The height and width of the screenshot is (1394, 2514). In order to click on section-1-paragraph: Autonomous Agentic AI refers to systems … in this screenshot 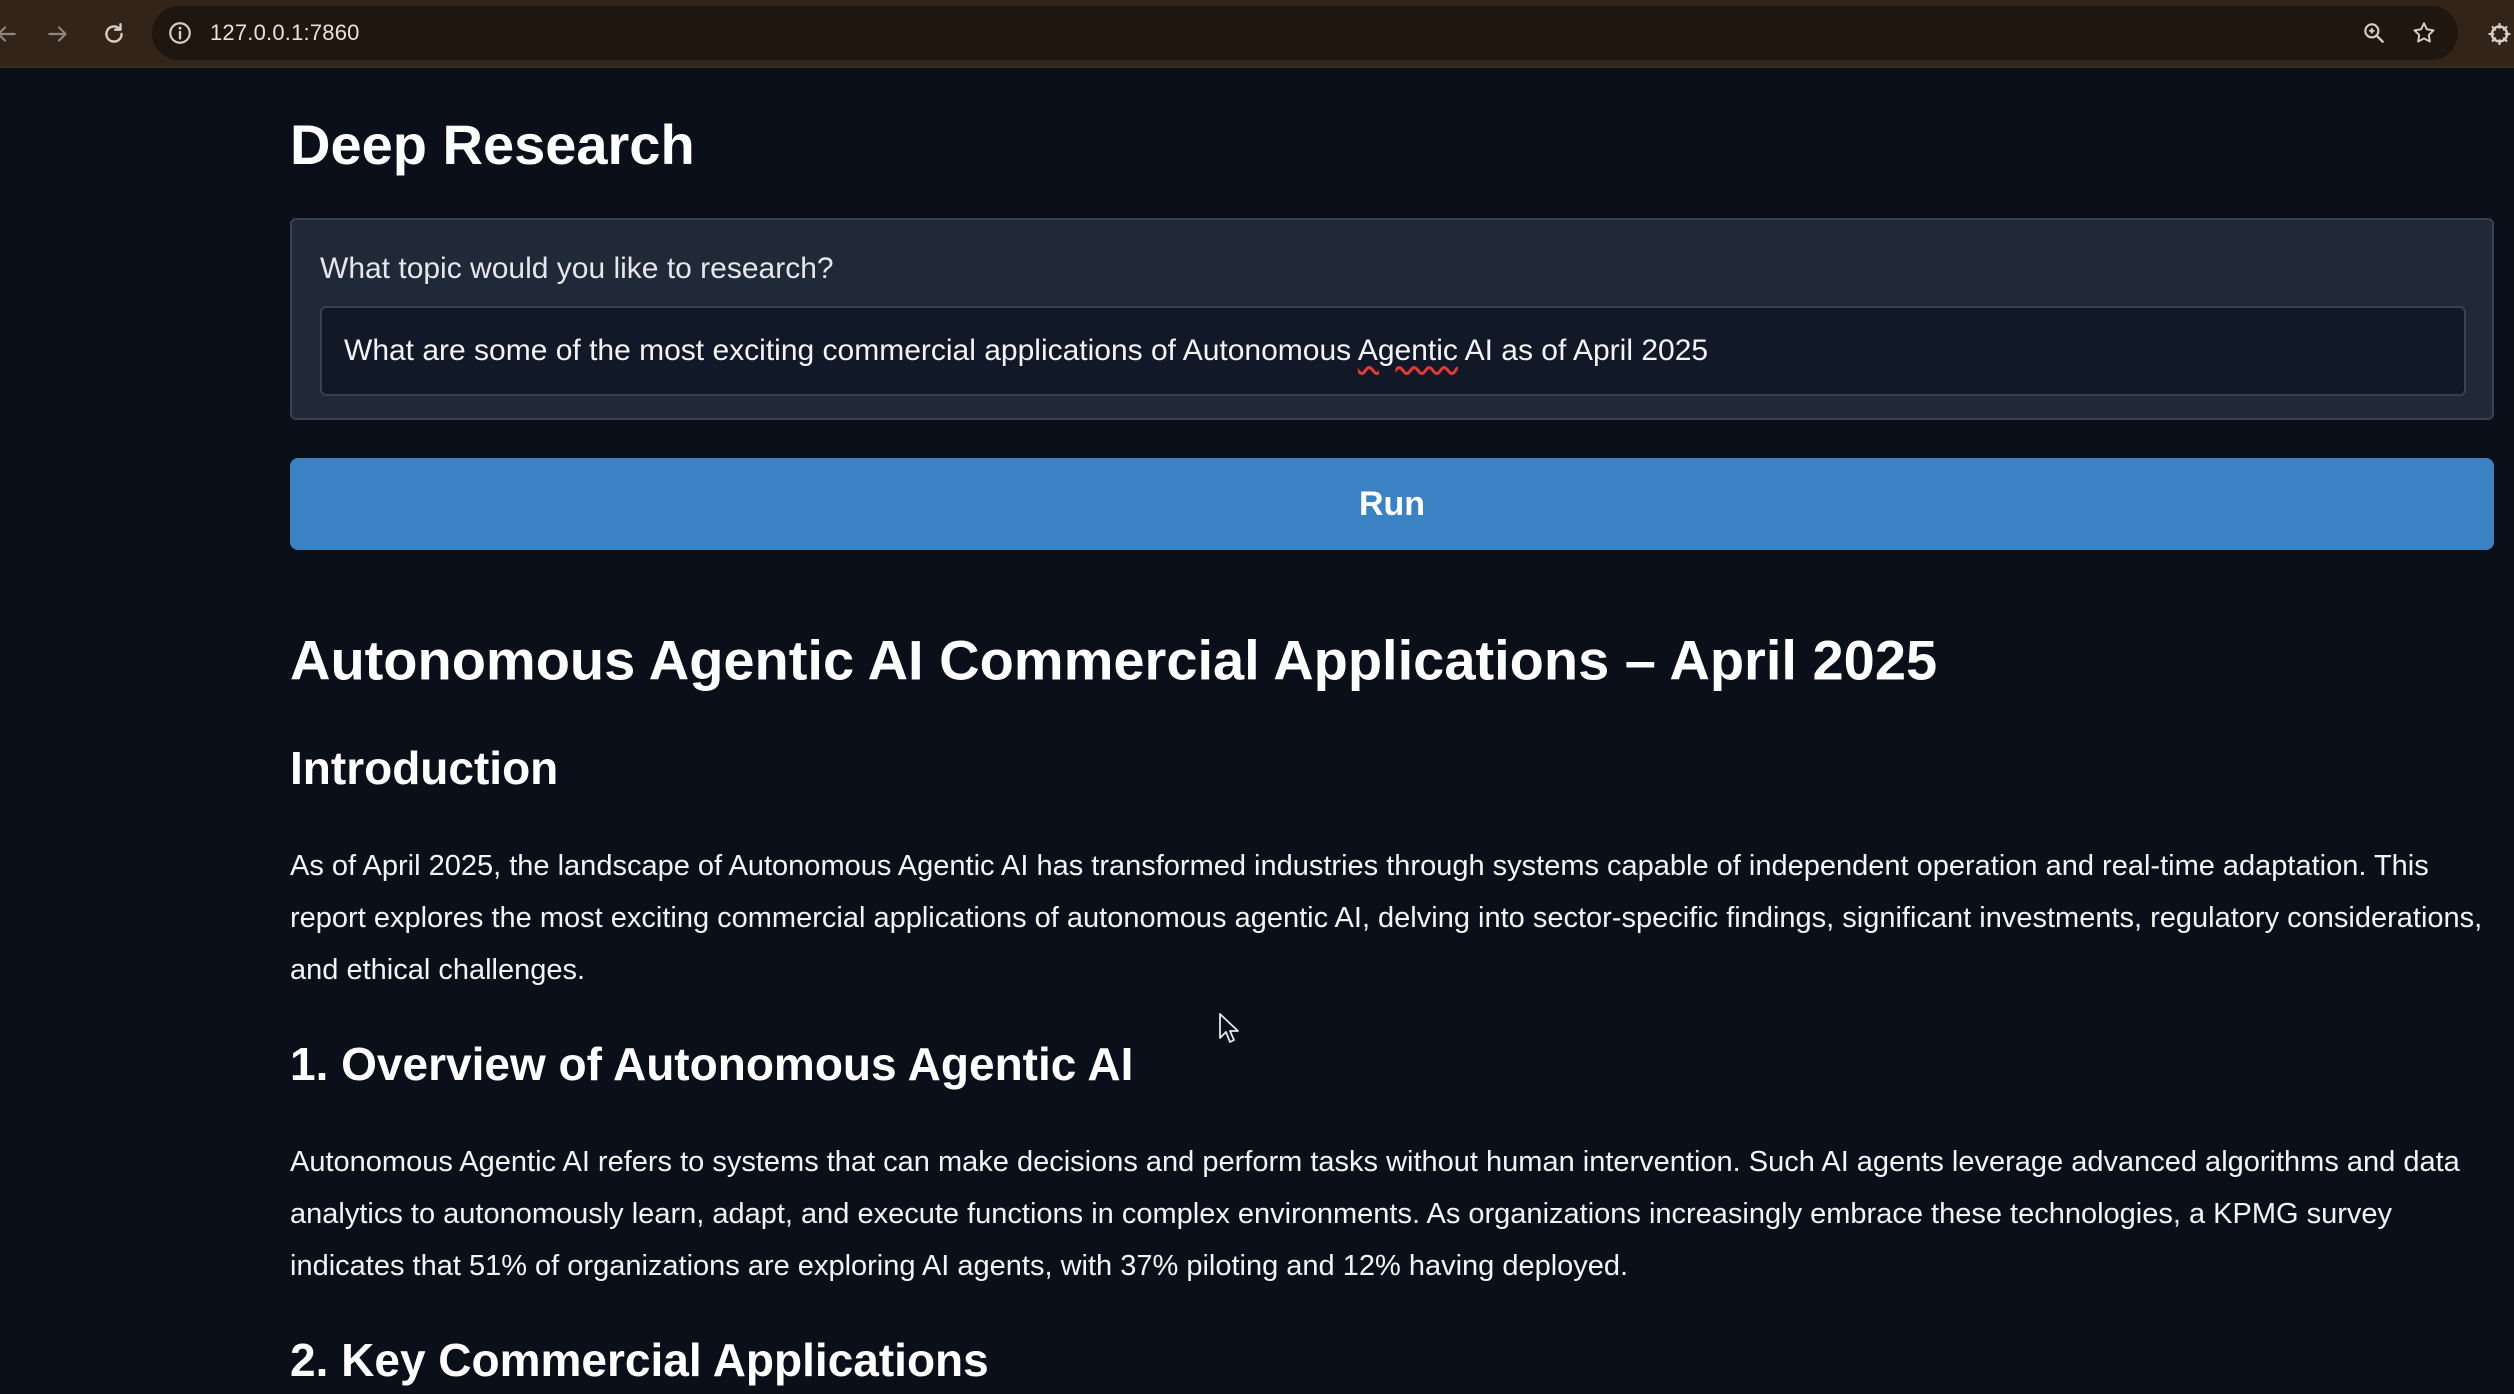, I will do `click(1375, 1214)`.